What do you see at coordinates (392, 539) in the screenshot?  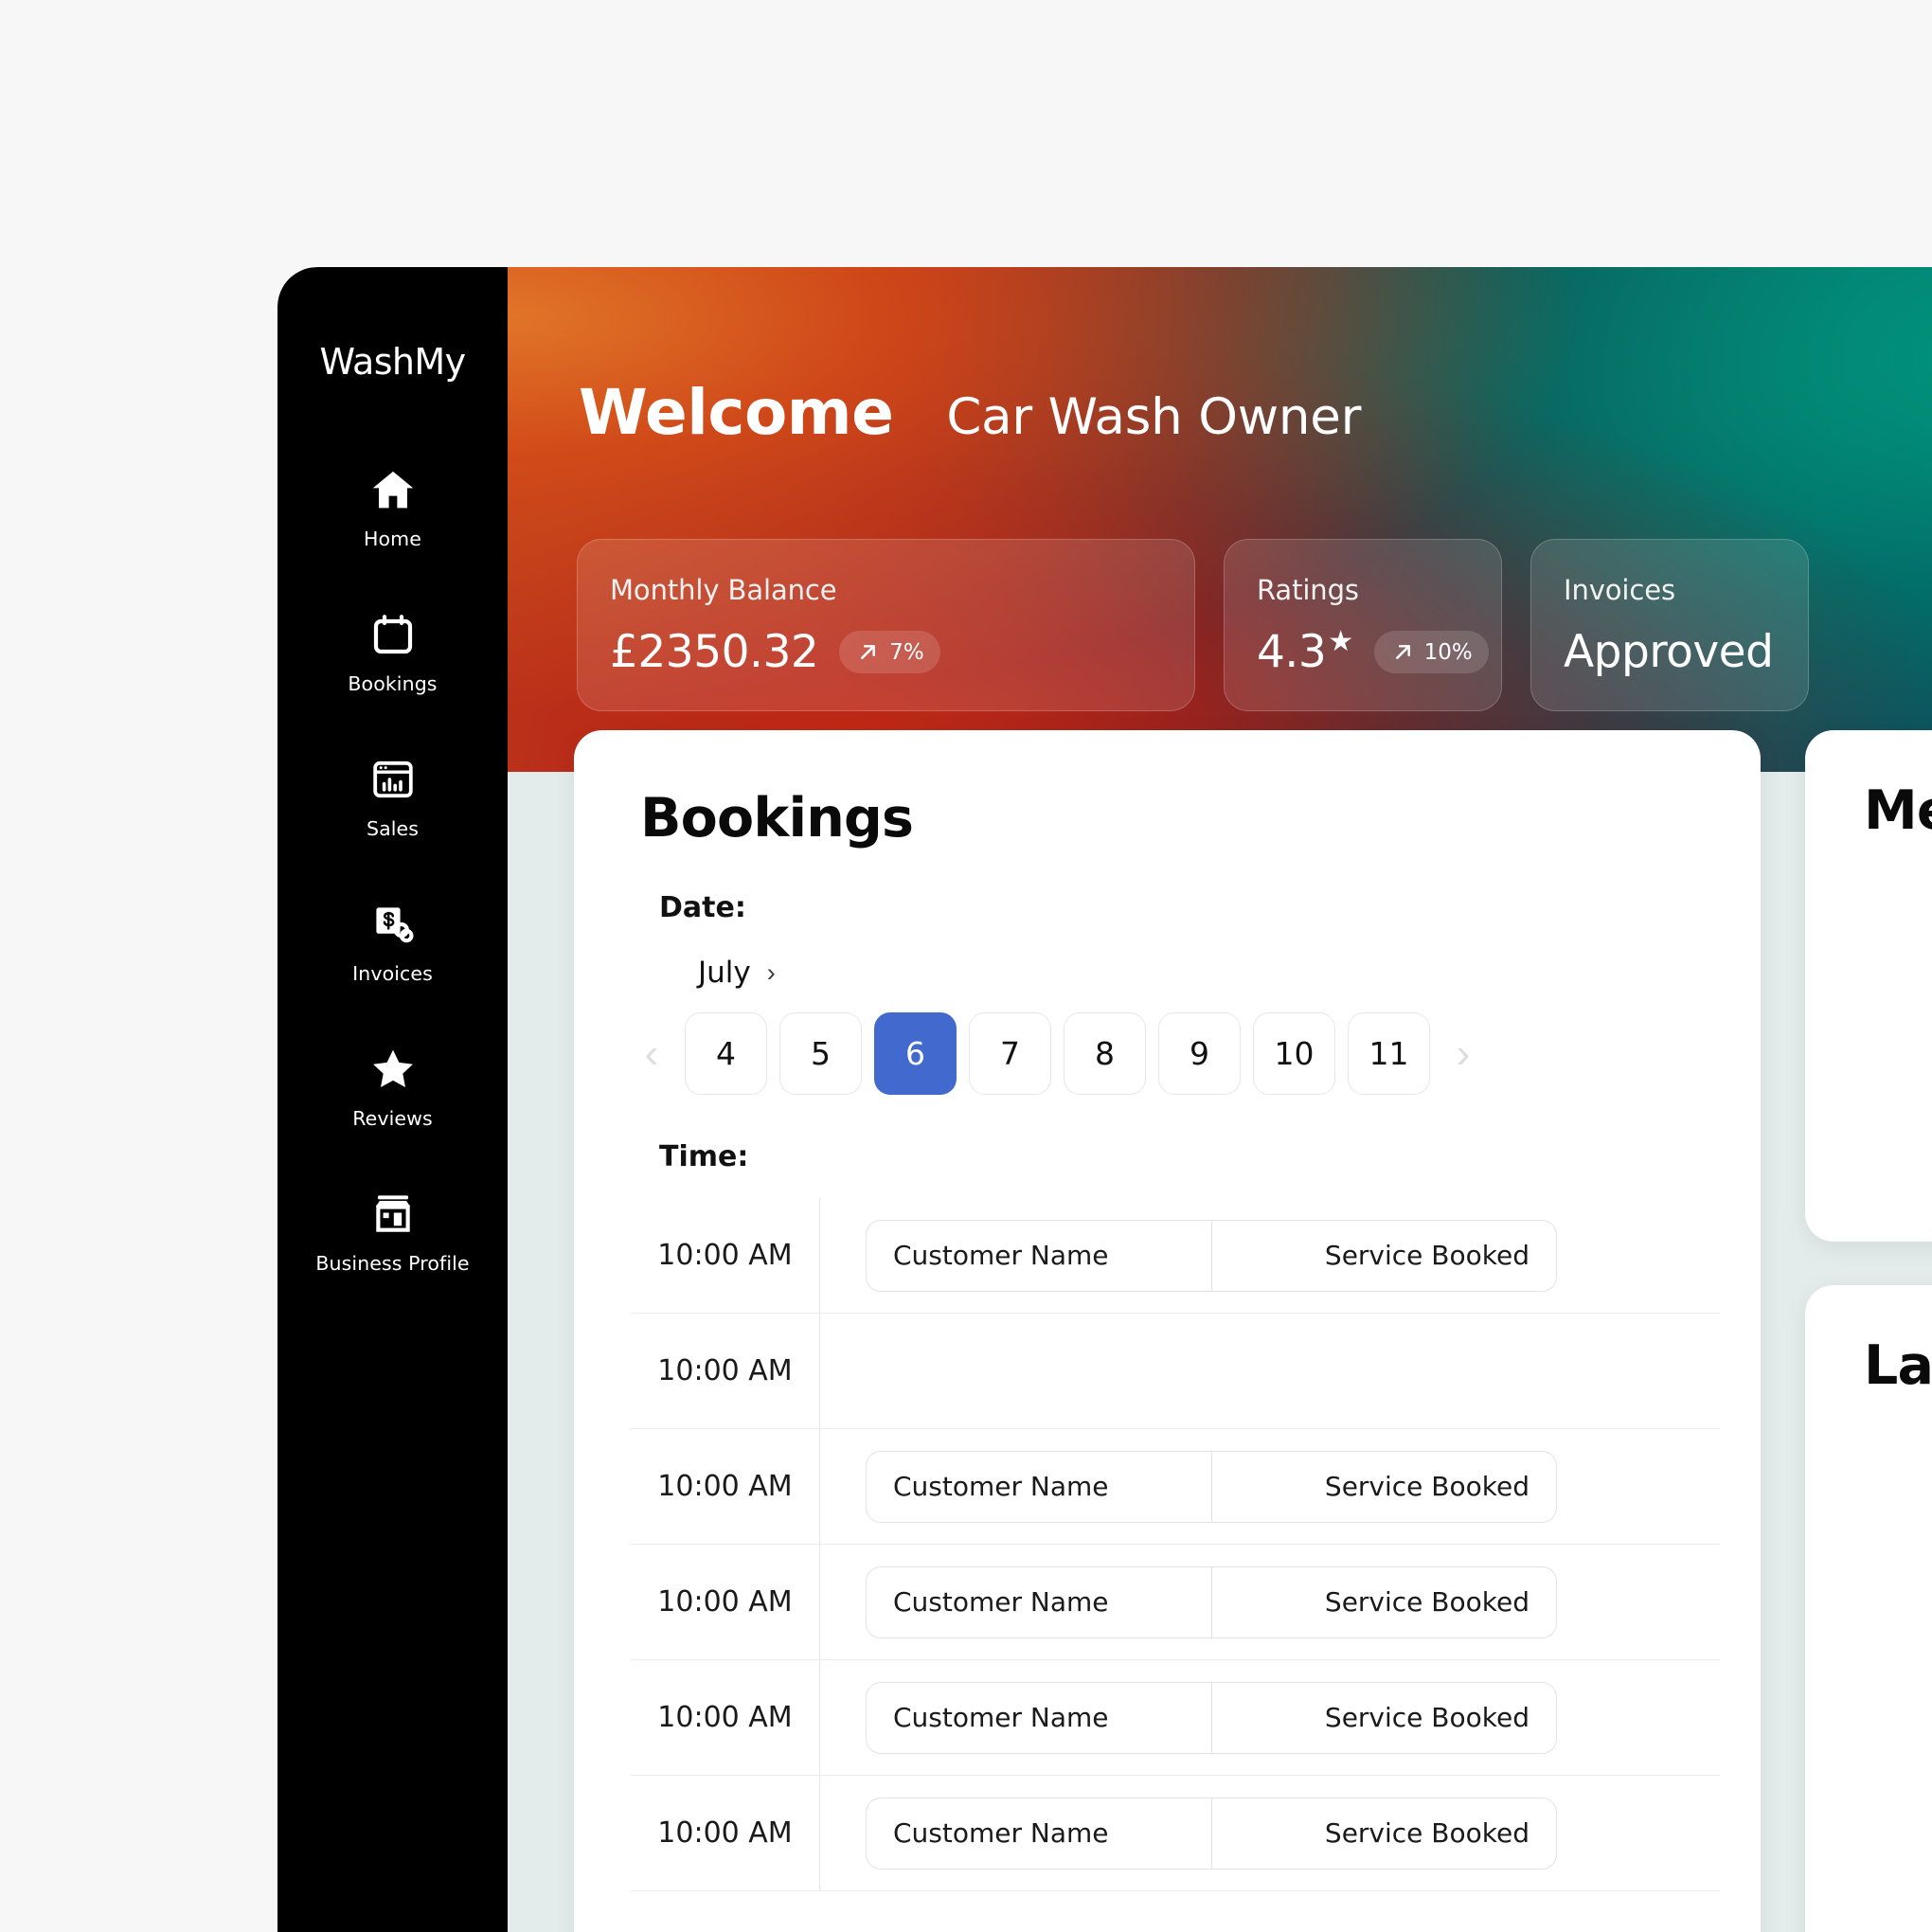 I see `sidebar-item-label: Home` at bounding box center [392, 539].